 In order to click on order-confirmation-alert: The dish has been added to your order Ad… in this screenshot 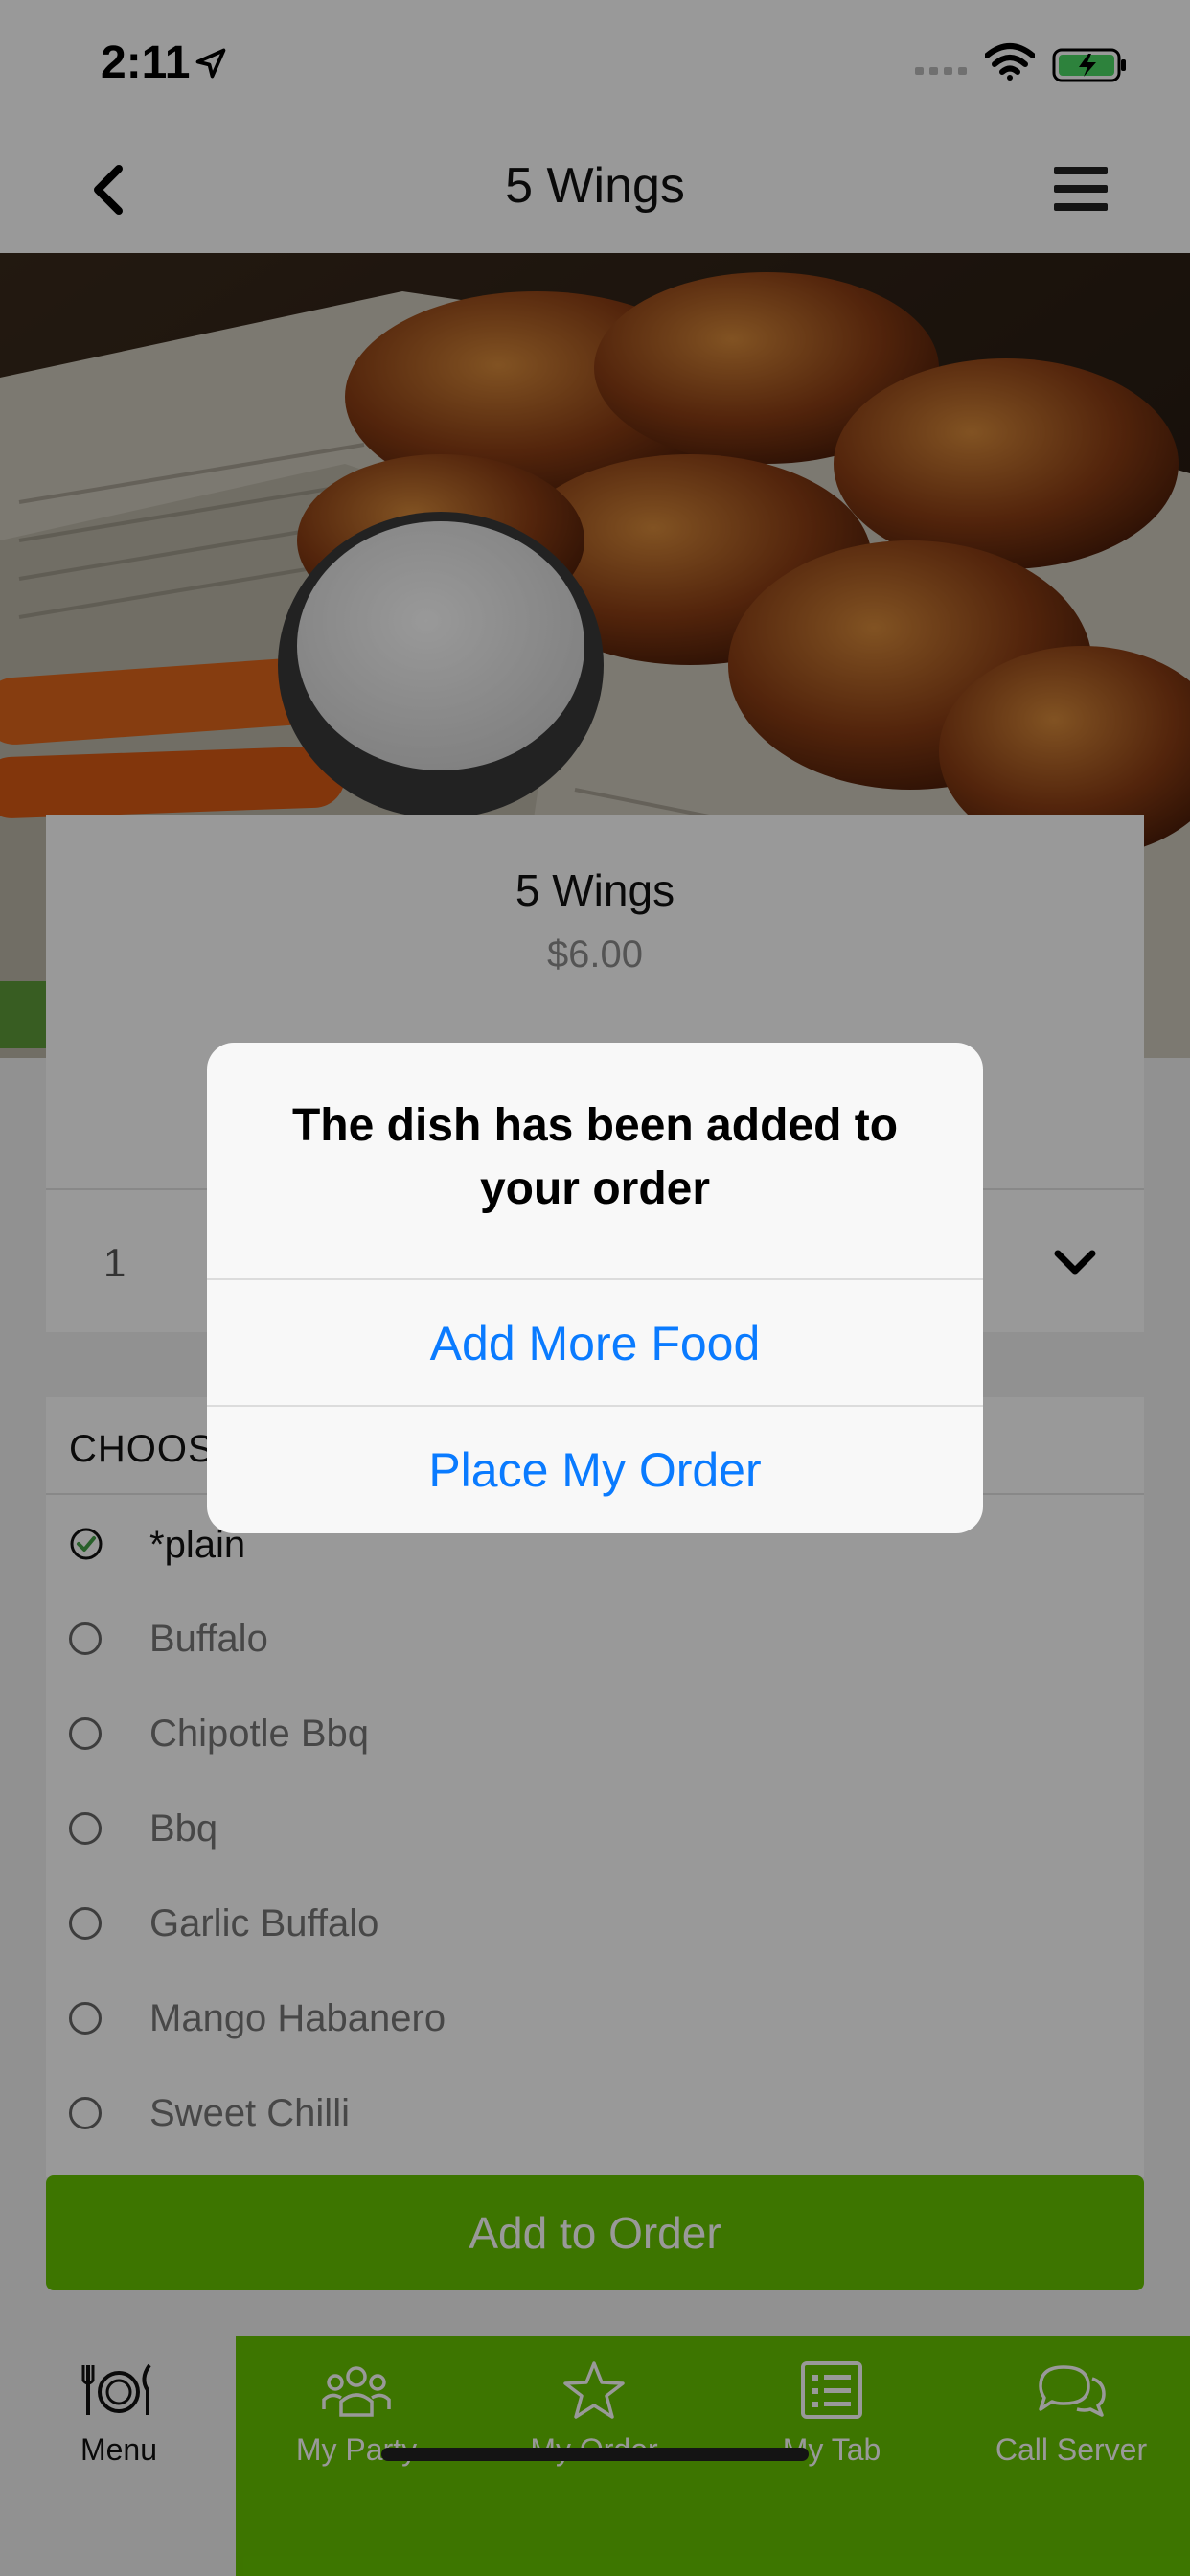, I will do `click(595, 1288)`.